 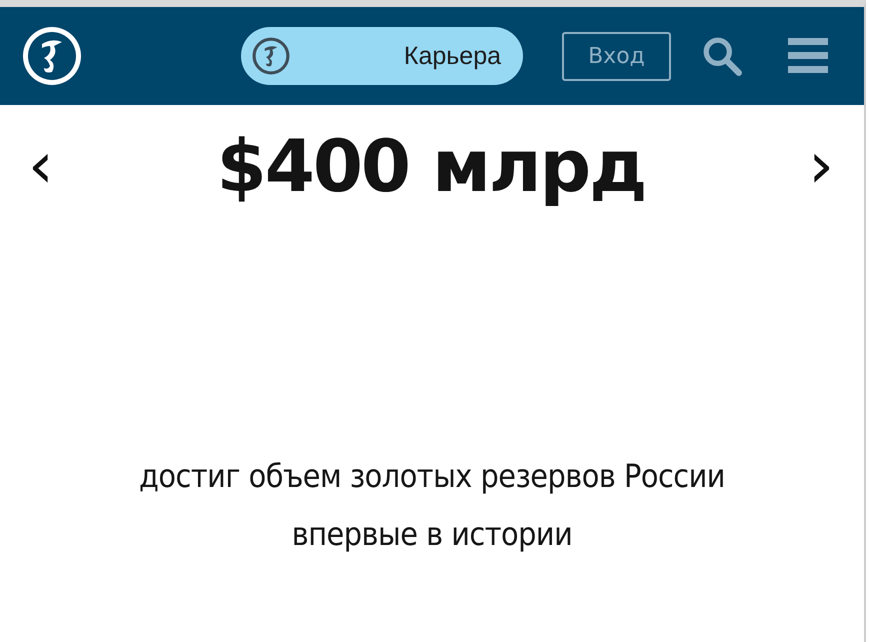 What do you see at coordinates (616, 56) in the screenshot?
I see `login-button: Вход` at bounding box center [616, 56].